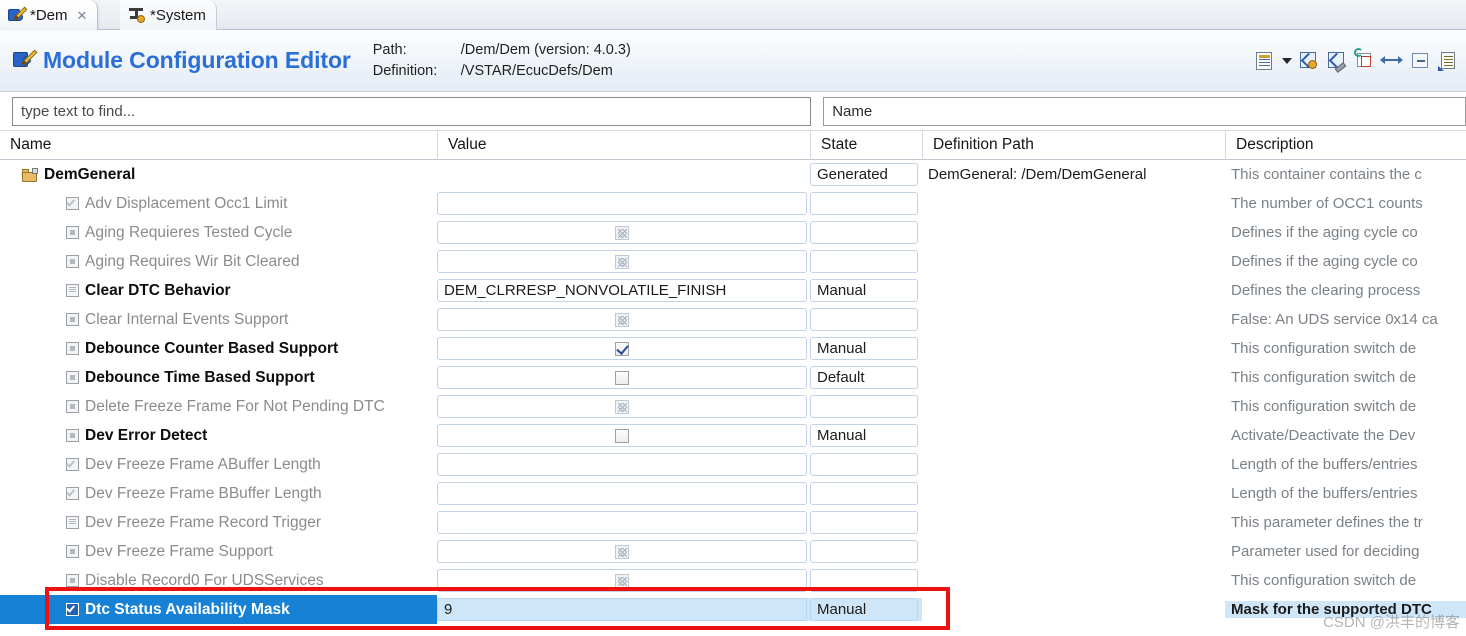  What do you see at coordinates (218, 145) in the screenshot?
I see `column-header-name: Name` at bounding box center [218, 145].